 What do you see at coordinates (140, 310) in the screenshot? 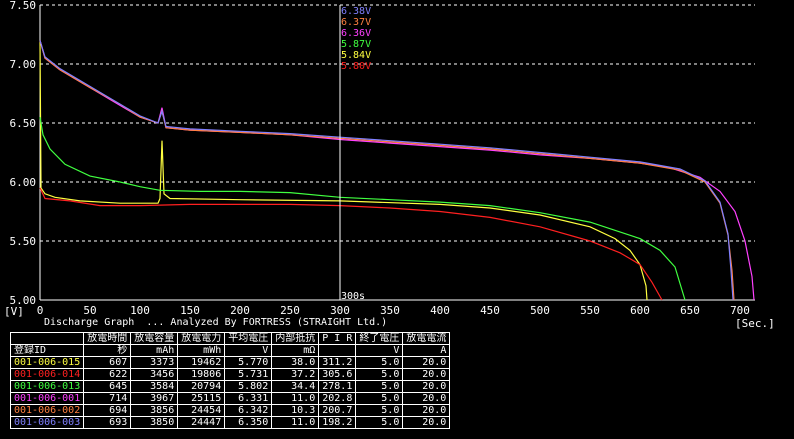
I see `x-tick-label: 100` at bounding box center [140, 310].